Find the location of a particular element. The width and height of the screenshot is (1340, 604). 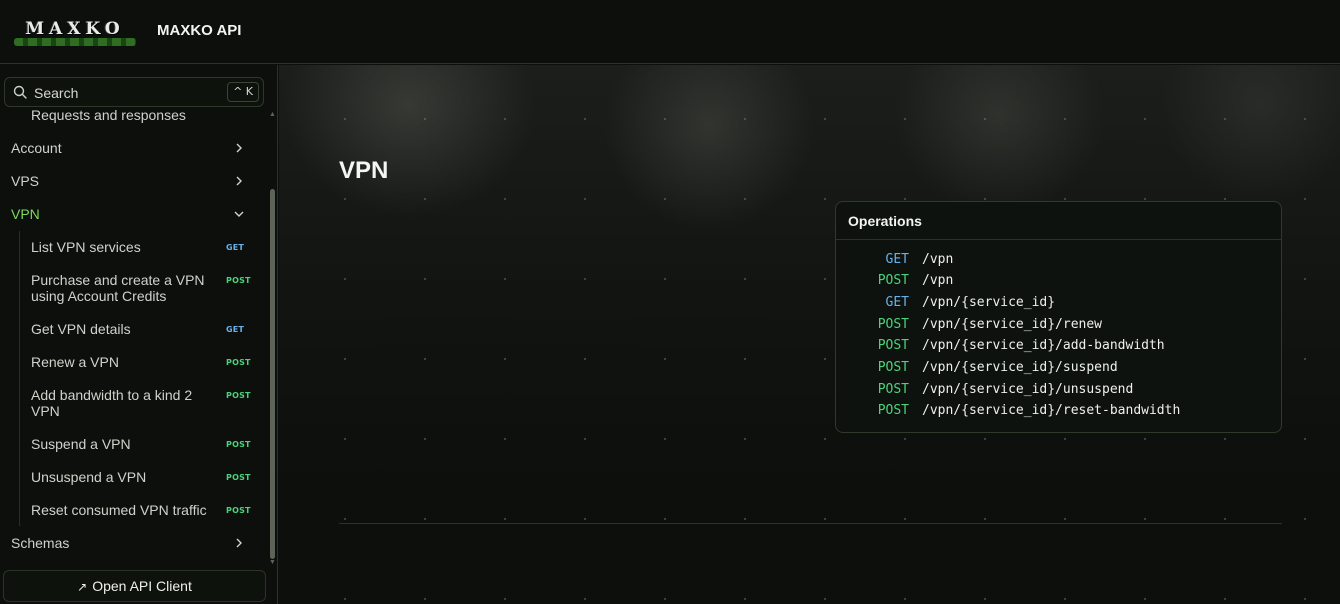

sidebar-item-reset-vpn-traffic: Reset consumed VPN traffic POST is located at coordinates (131, 511).